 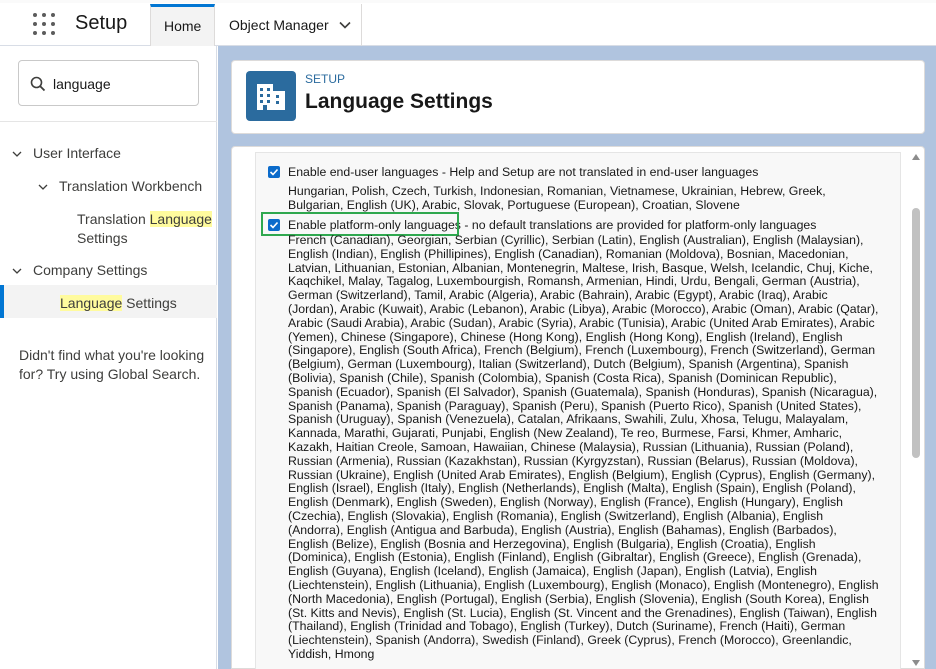 I want to click on tree-item-company-settings: Company Settings, so click(x=79, y=270).